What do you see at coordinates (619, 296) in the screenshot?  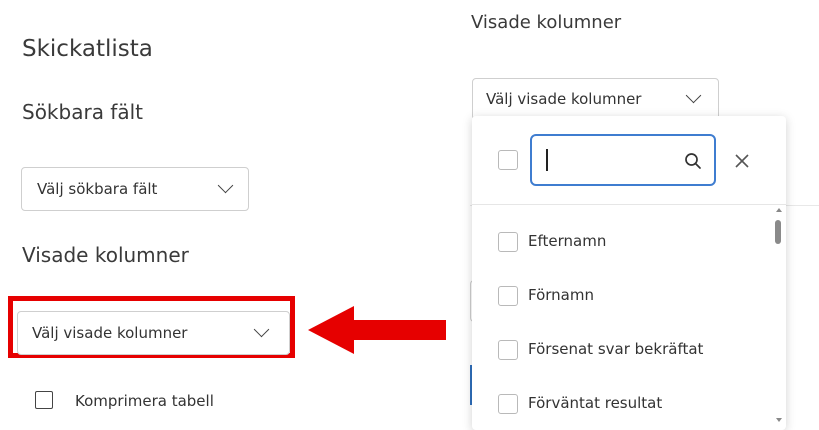 I see `list-item: Förnamn` at bounding box center [619, 296].